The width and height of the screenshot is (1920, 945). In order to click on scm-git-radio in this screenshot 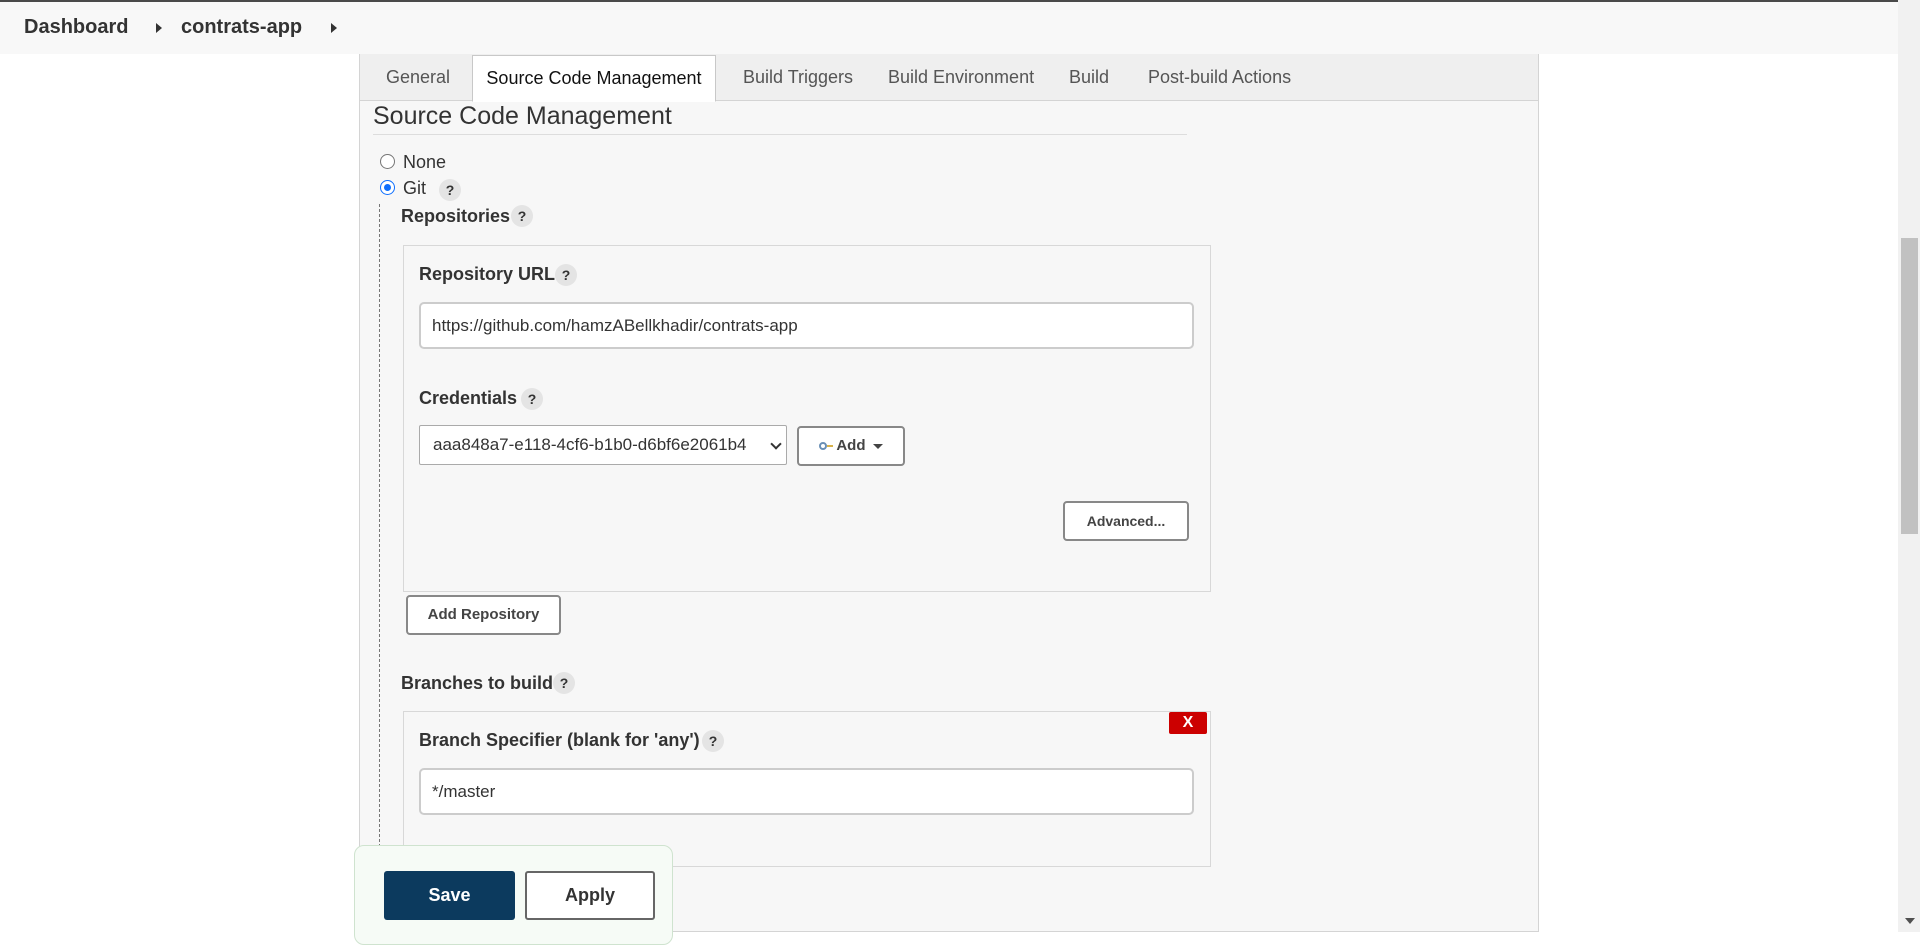, I will do `click(387, 187)`.